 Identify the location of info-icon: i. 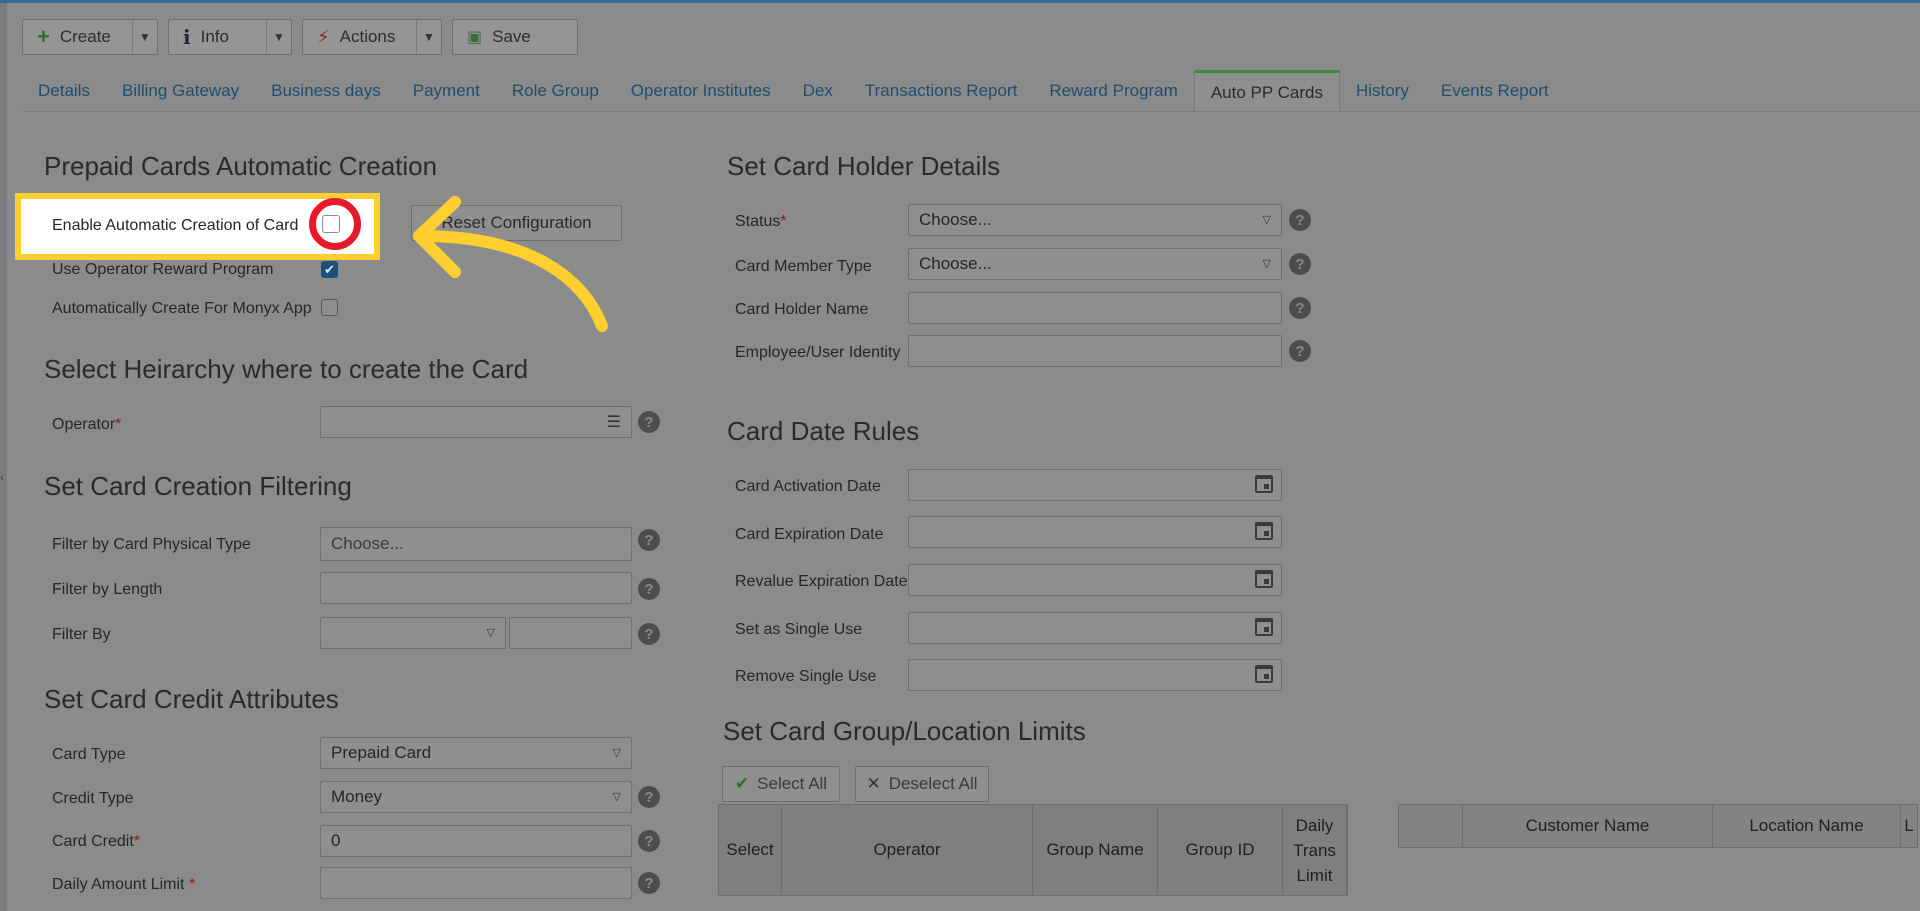
(187, 37).